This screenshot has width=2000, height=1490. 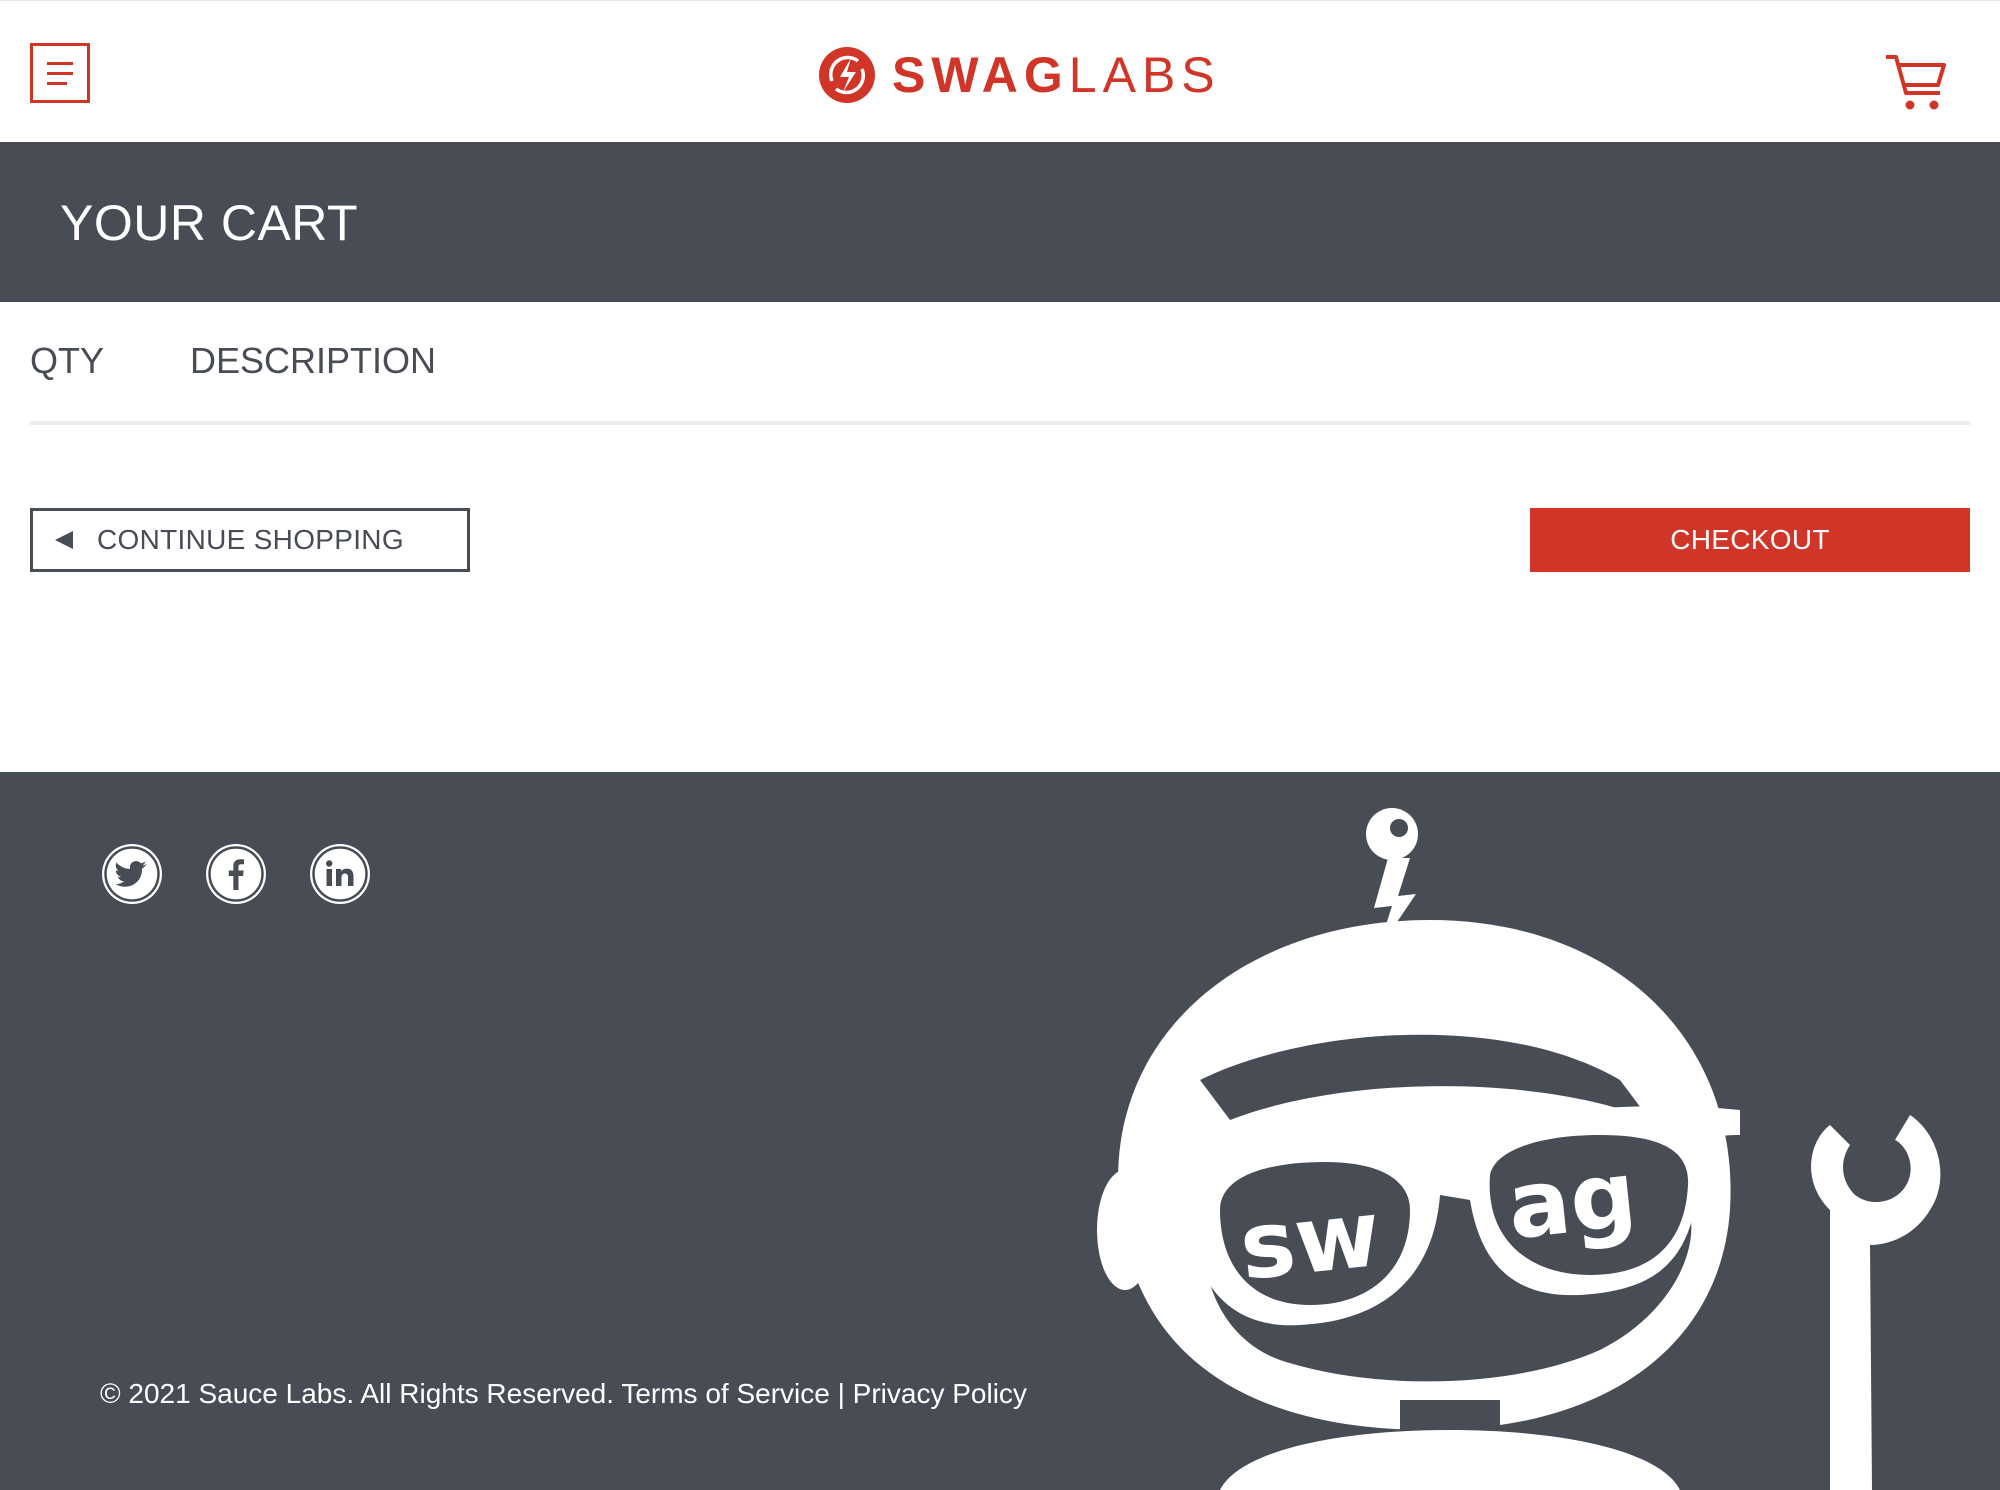 What do you see at coordinates (209, 223) in the screenshot?
I see `page-title: YOUR CART` at bounding box center [209, 223].